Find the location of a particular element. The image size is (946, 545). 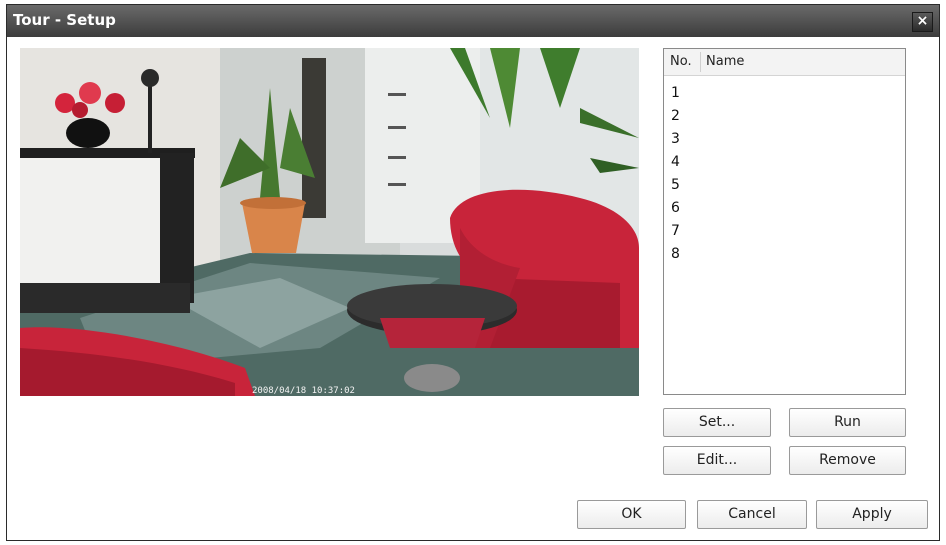

list-item: 7 is located at coordinates (675, 234).